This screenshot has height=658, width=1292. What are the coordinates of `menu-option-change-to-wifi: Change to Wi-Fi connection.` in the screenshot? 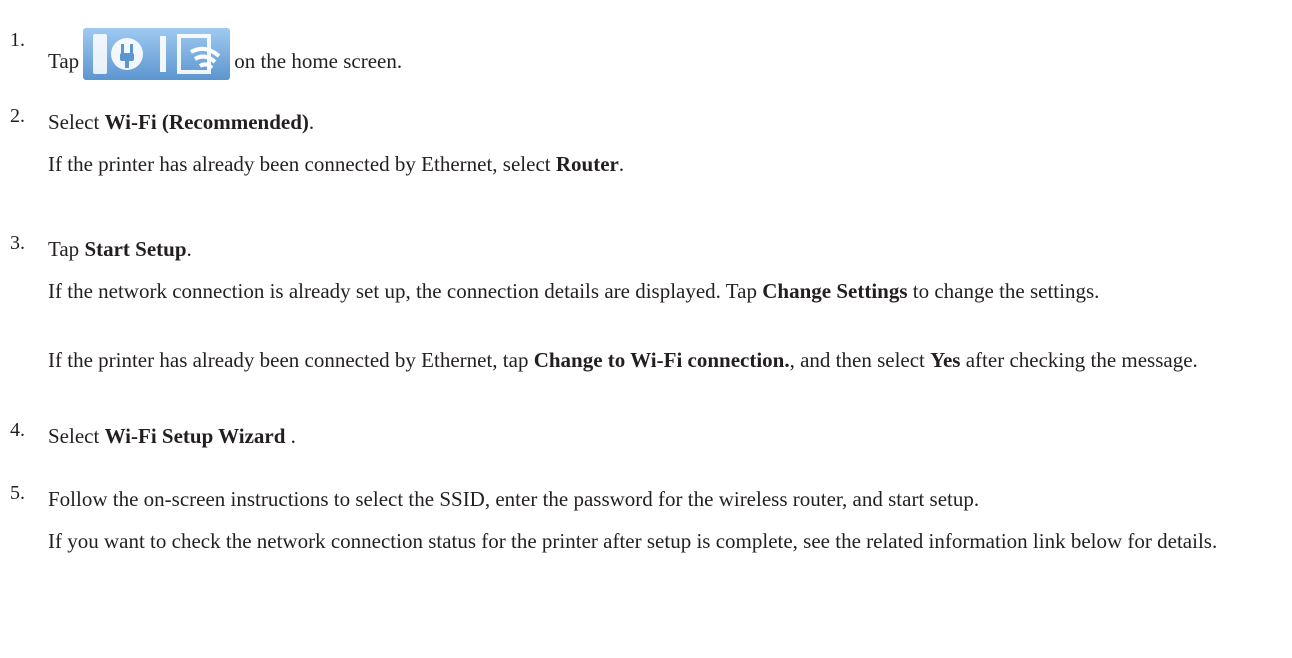 It's located at (661, 360).